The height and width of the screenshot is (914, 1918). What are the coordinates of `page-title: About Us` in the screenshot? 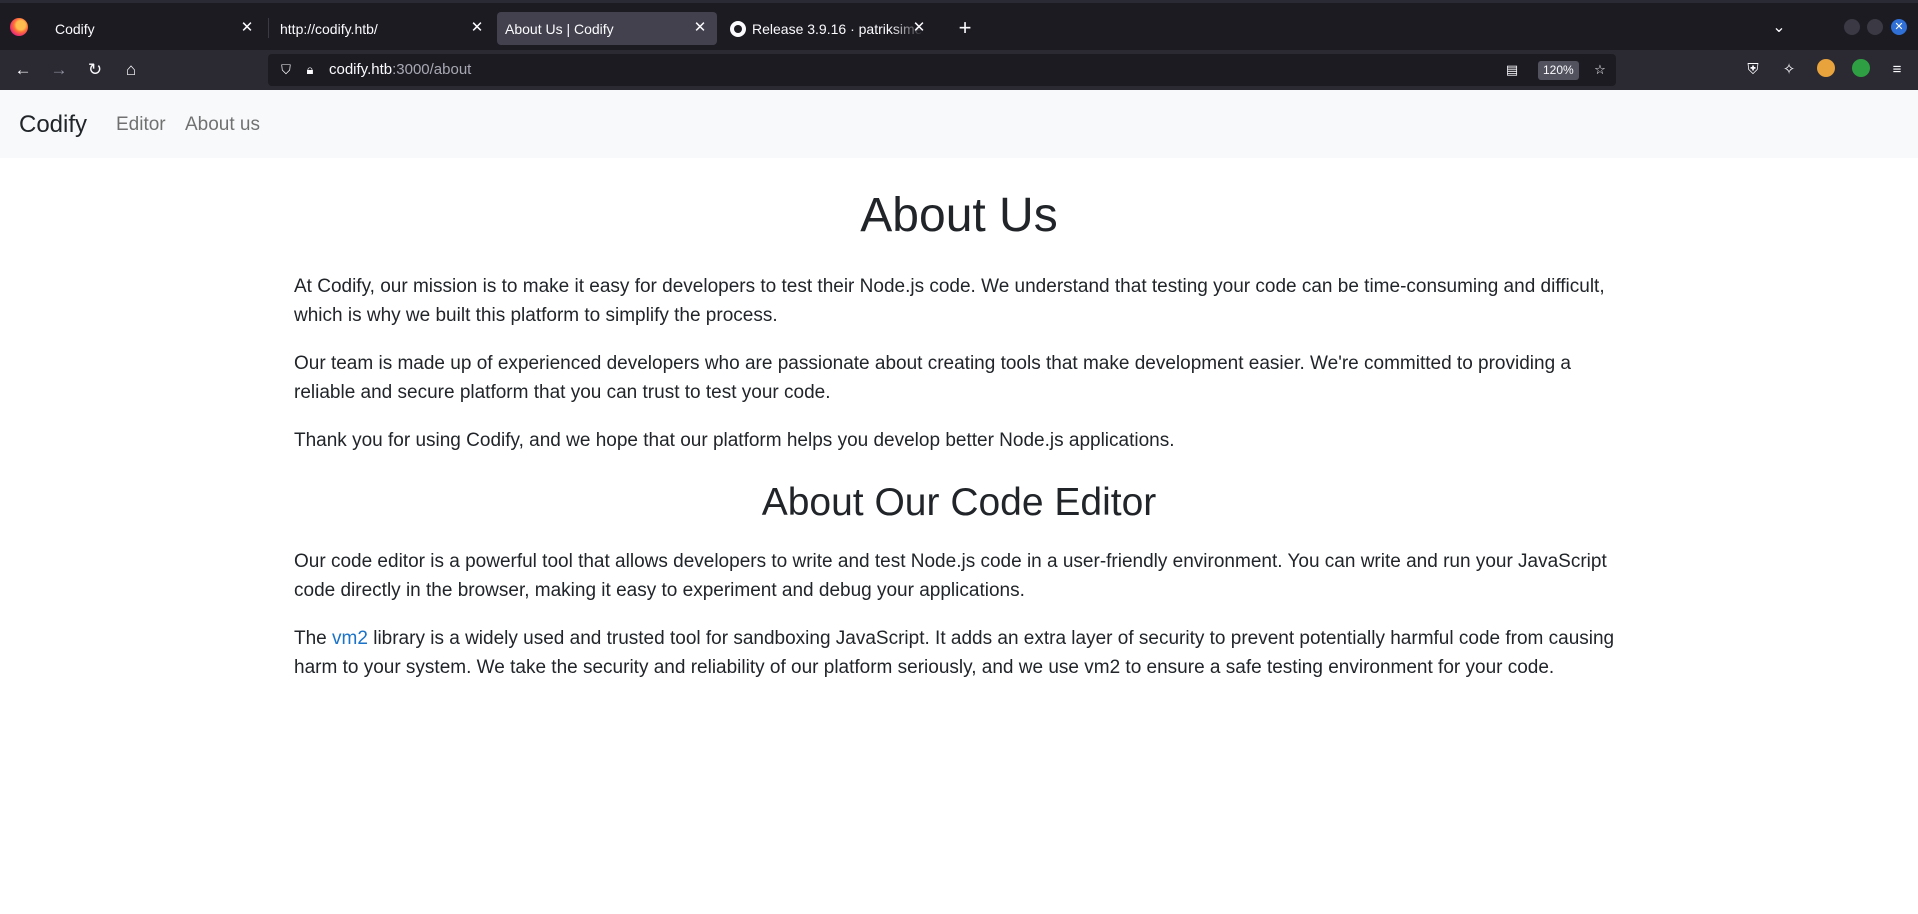 It's located at (959, 215).